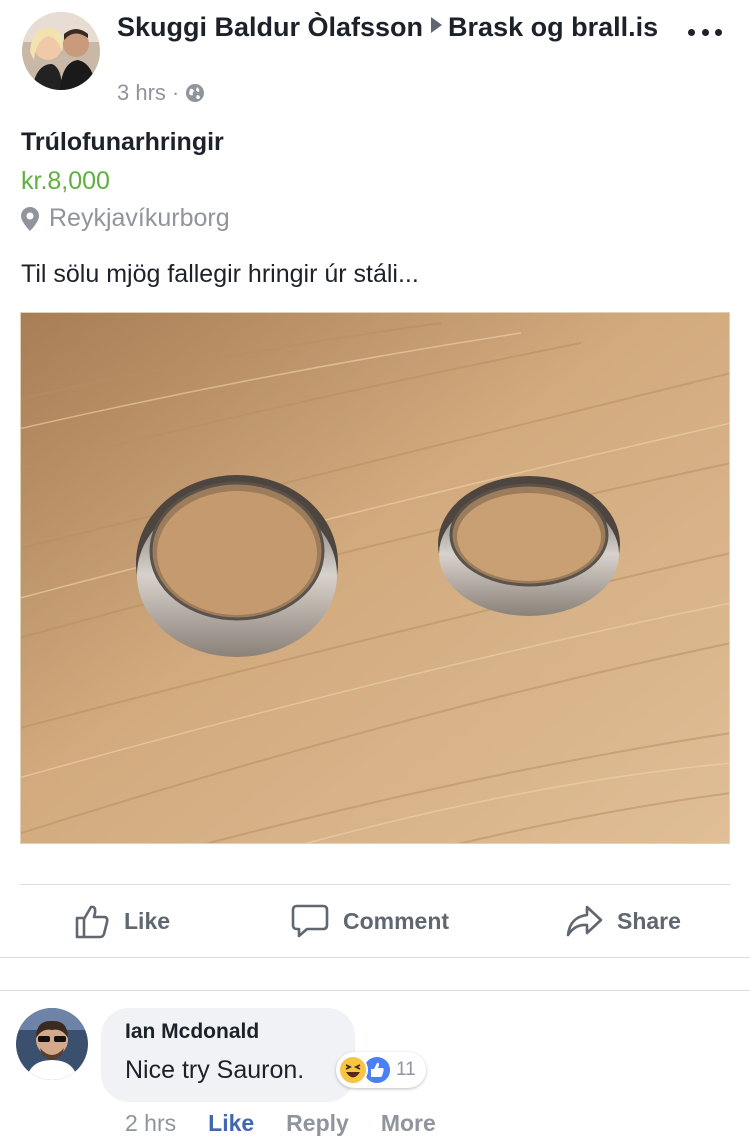 This screenshot has width=750, height=1148. Describe the element at coordinates (195, 93) in the screenshot. I see `globe-icon` at that location.